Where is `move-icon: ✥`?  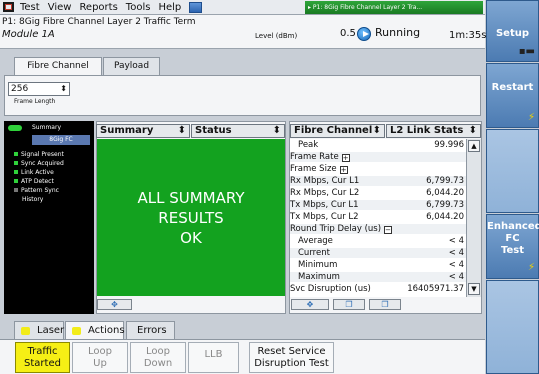
move-icon: ✥ is located at coordinates (114, 304).